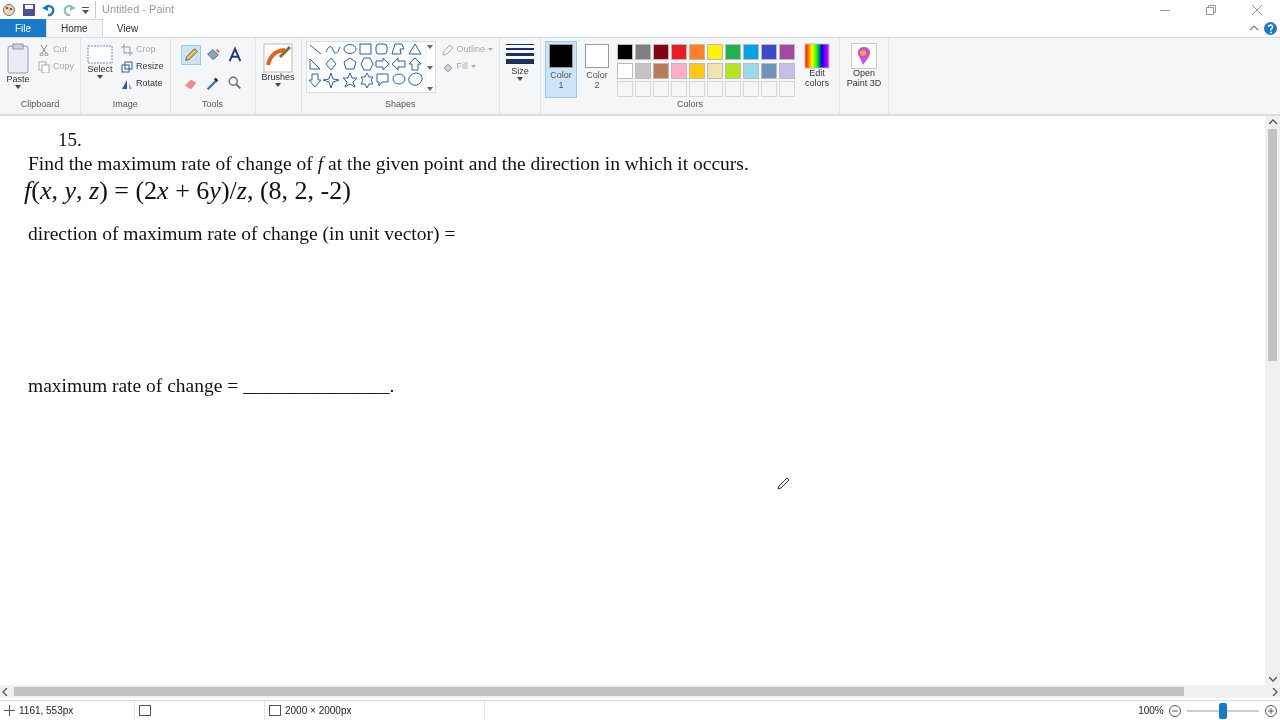 This screenshot has height=720, width=1280. What do you see at coordinates (1253, 28) in the screenshot?
I see `collapse-ribbon-icon` at bounding box center [1253, 28].